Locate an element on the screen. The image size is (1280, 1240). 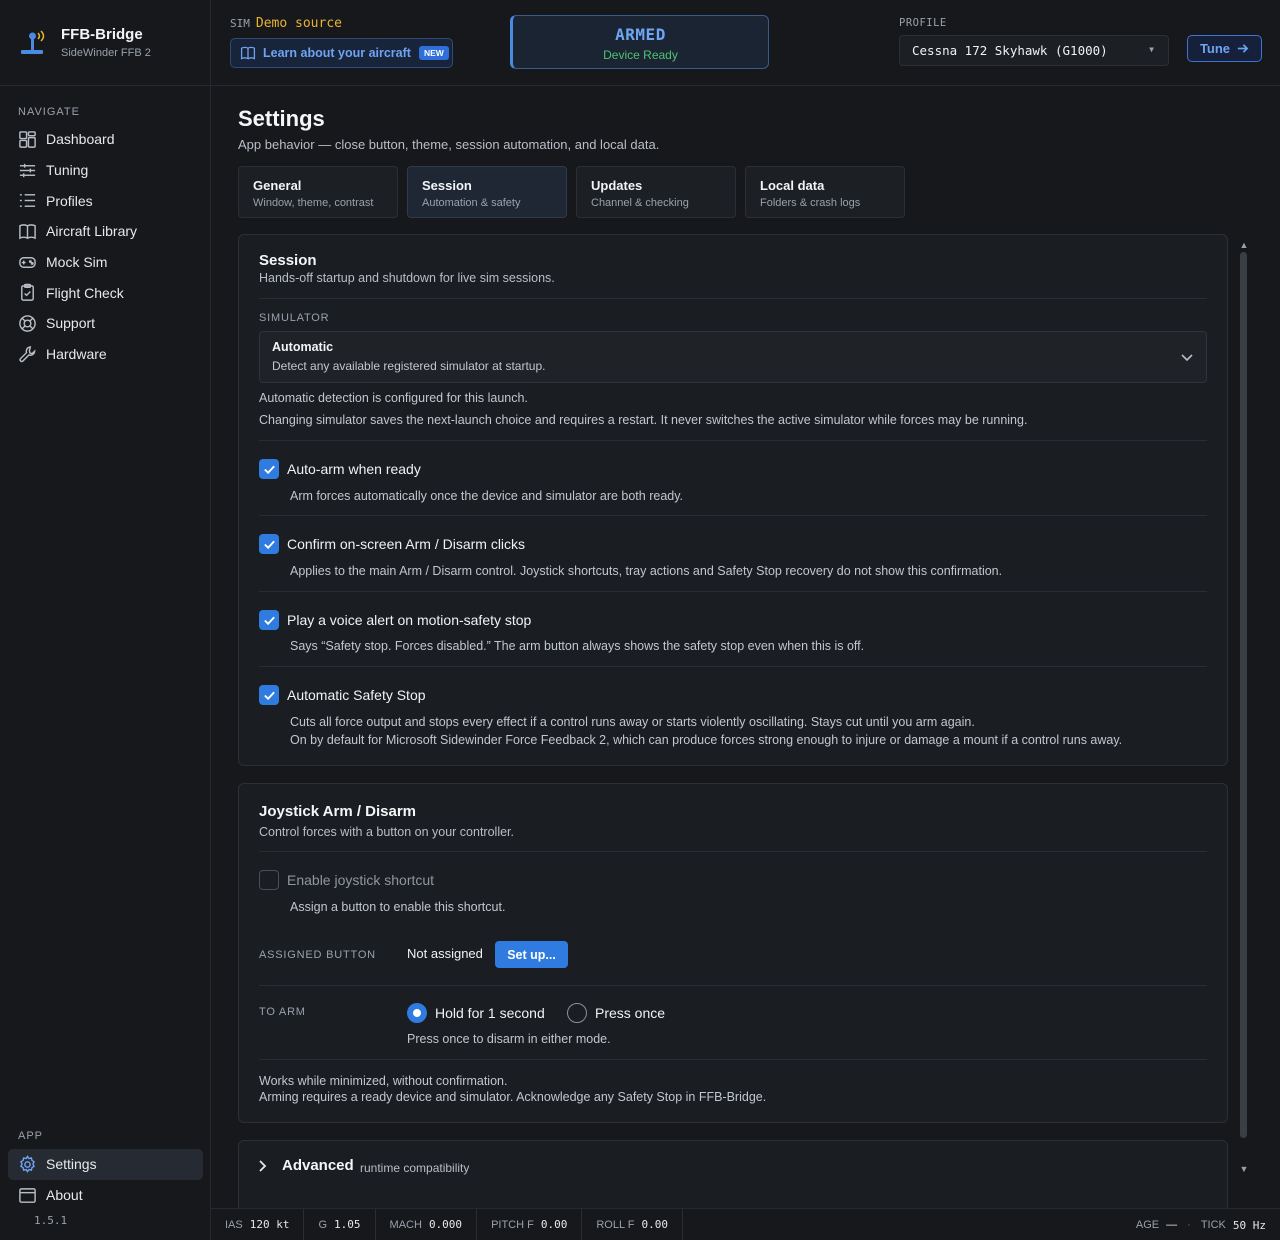
device-name: SideWinder FFB 2 is located at coordinates (106, 53).